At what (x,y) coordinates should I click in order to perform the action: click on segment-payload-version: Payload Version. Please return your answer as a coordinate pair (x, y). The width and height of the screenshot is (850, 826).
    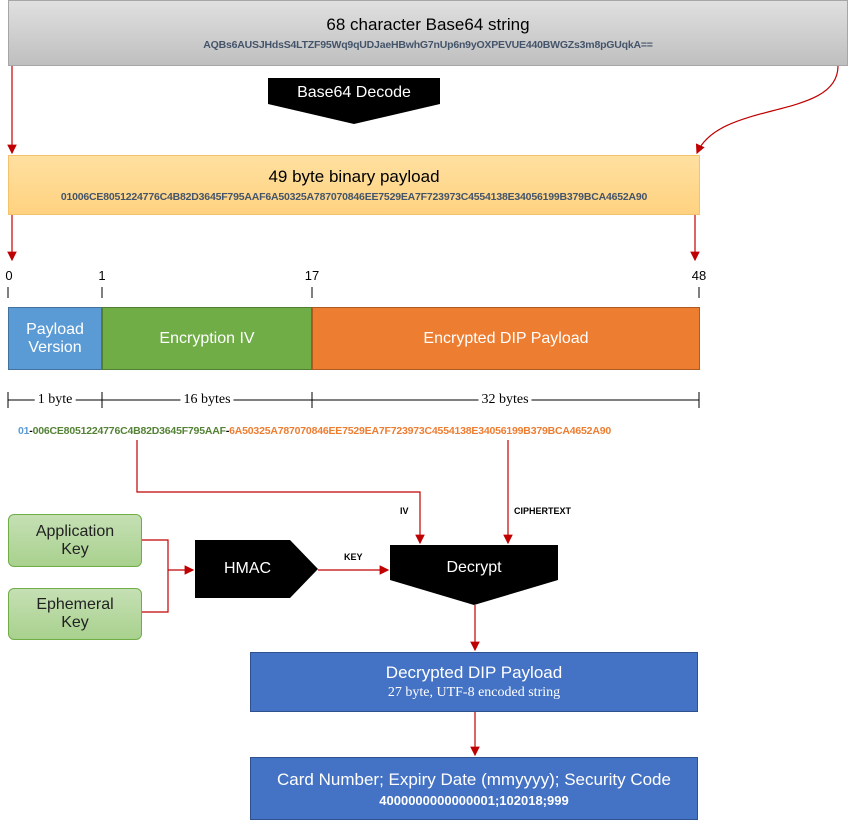
    Looking at the image, I should click on (55, 338).